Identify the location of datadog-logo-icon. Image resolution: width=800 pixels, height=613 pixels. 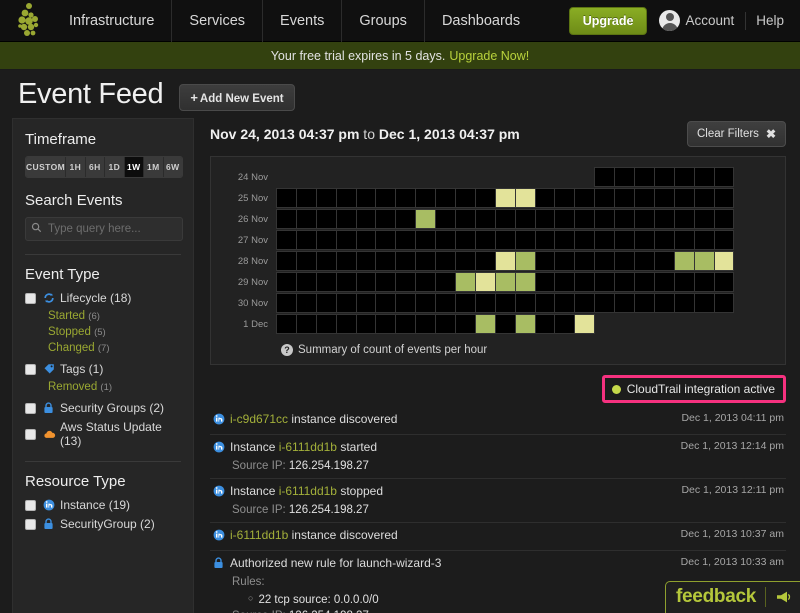
(26, 21).